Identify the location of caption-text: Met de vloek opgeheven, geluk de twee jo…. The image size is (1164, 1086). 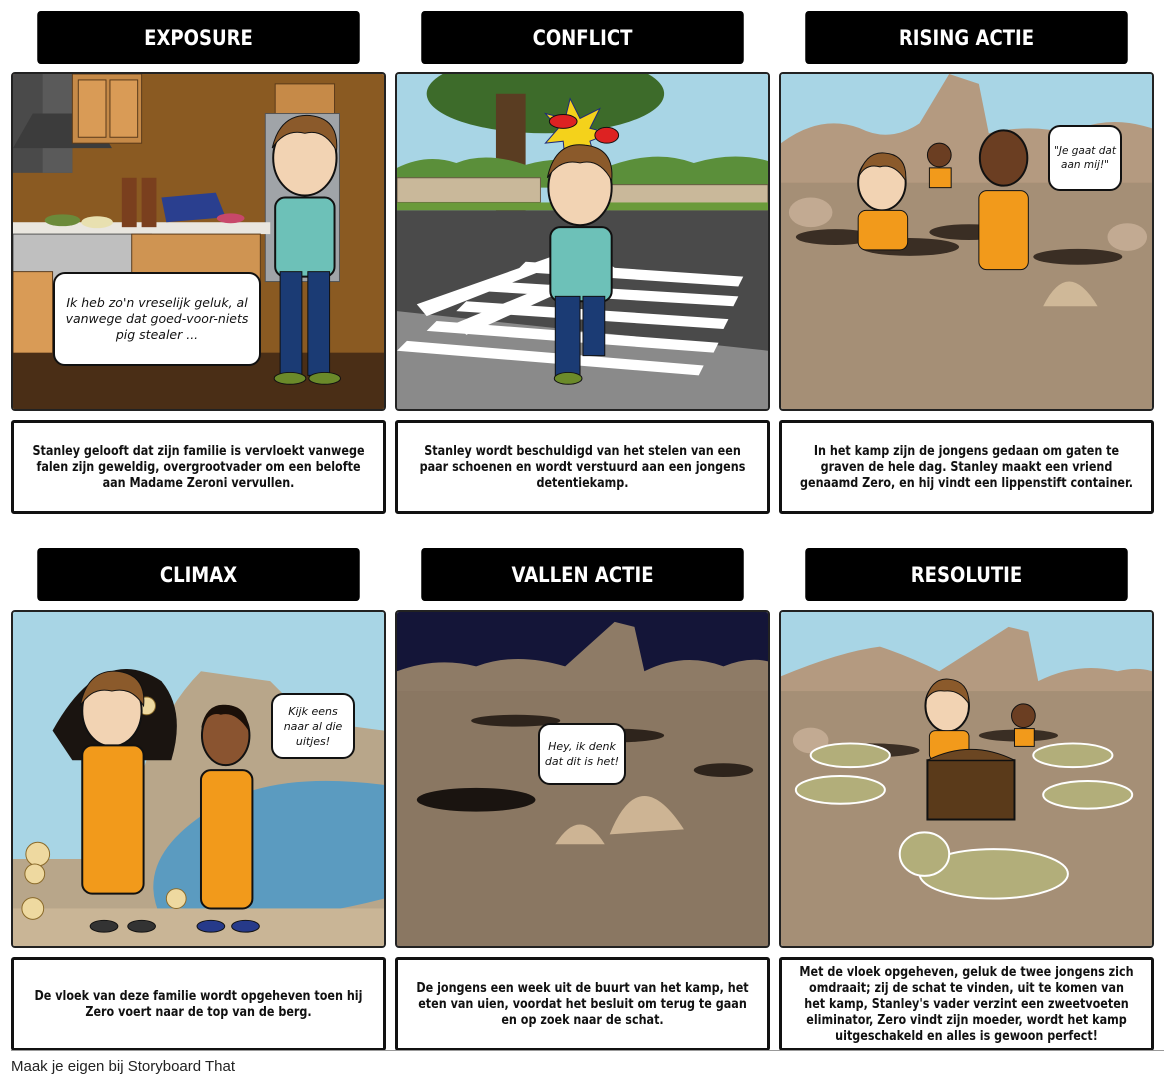
(966, 1004).